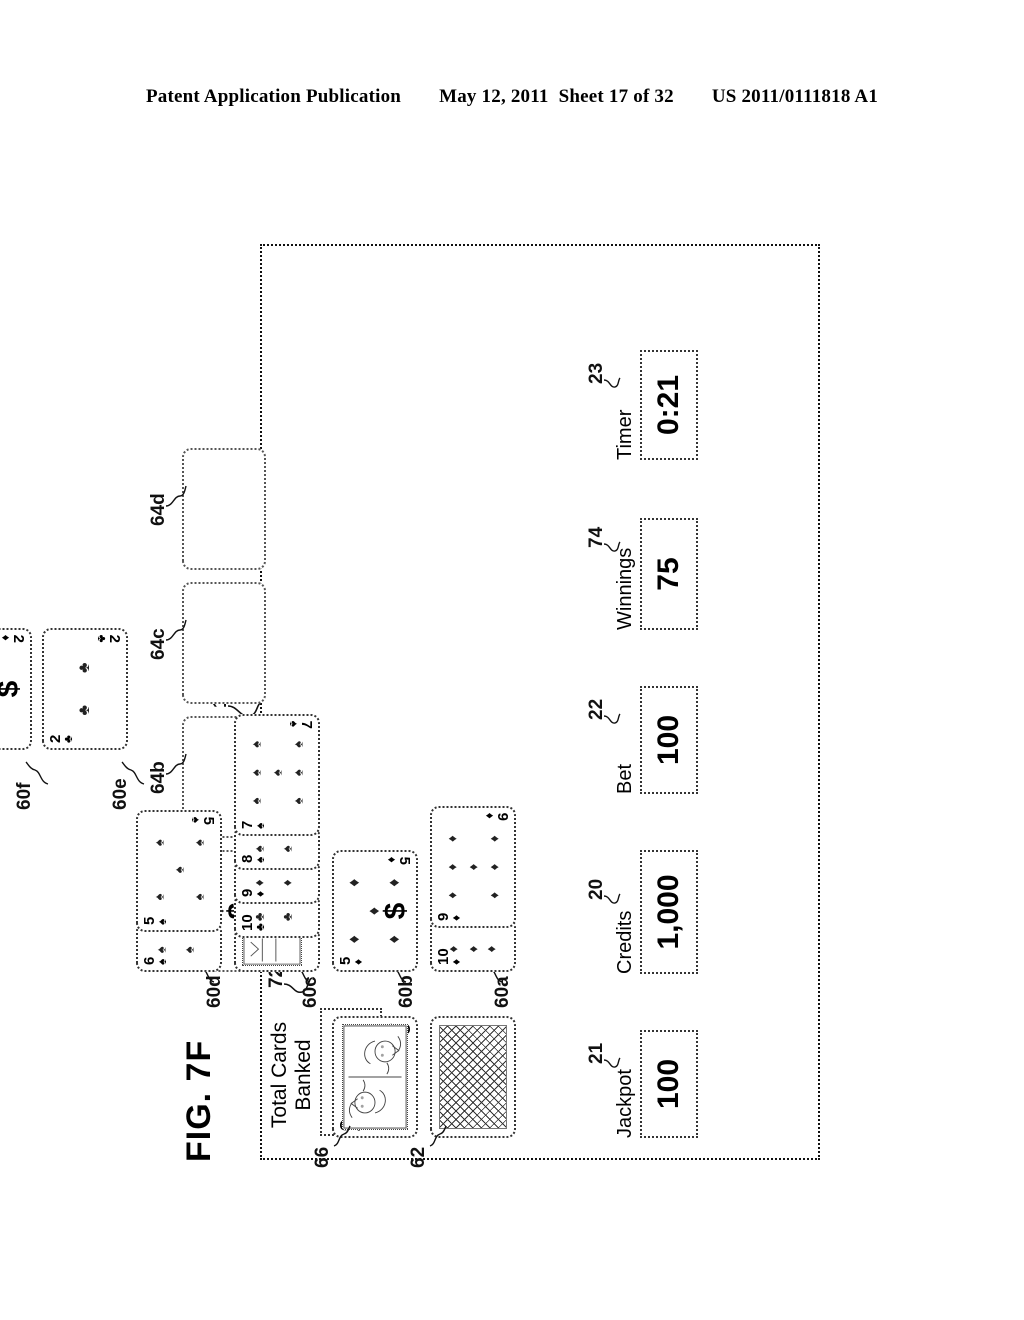 The width and height of the screenshot is (1024, 1320). I want to click on hand-60f-card-1: 2♦ 2♦ ♦ ♦ $, so click(16, 689).